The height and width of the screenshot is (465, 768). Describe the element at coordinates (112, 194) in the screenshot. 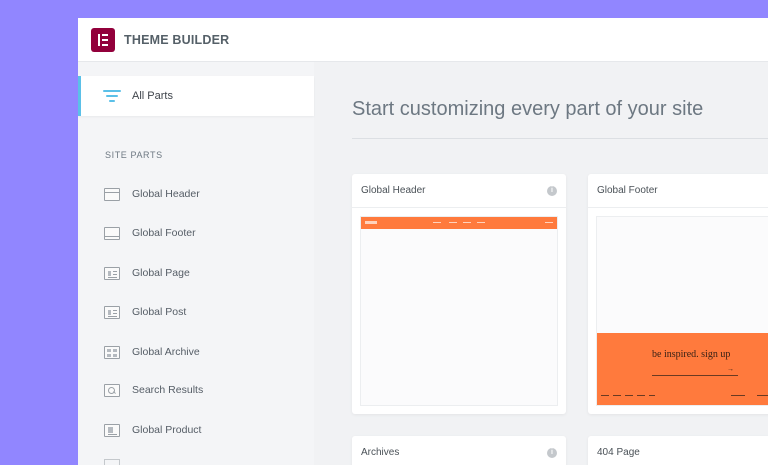

I see `header-layout-icon` at that location.